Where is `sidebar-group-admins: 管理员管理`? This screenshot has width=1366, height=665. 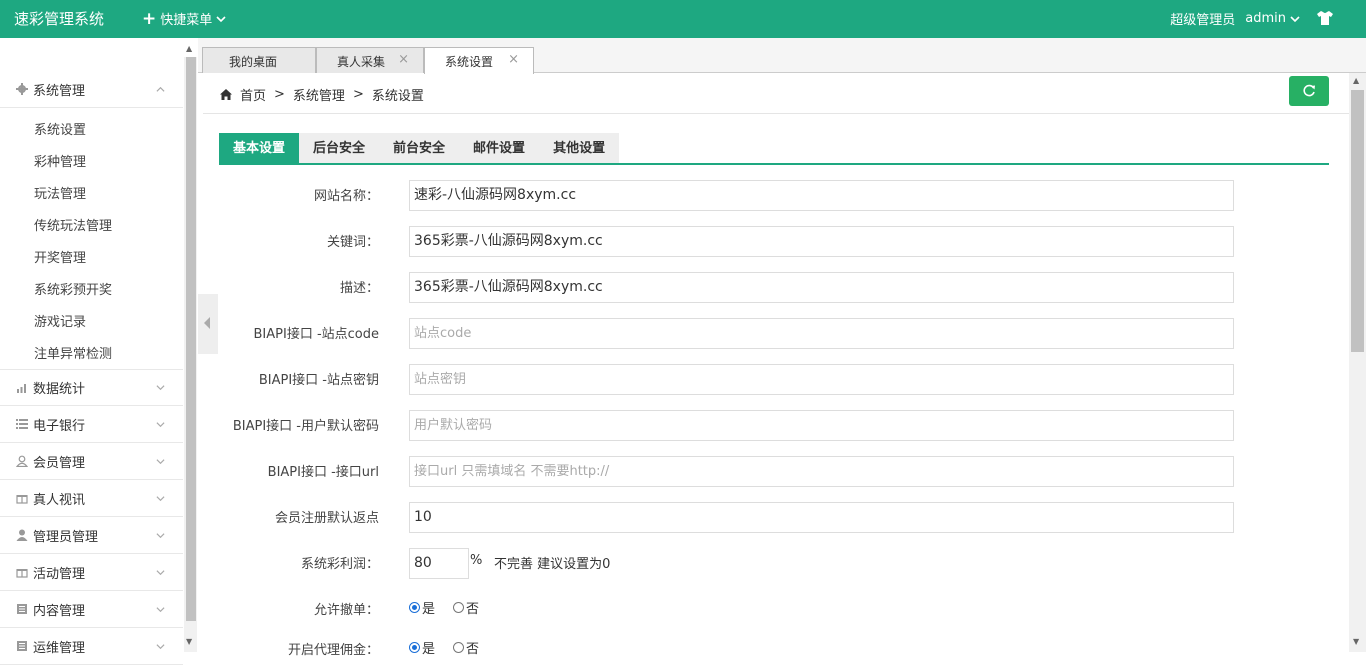 sidebar-group-admins: 管理员管理 is located at coordinates (91, 535).